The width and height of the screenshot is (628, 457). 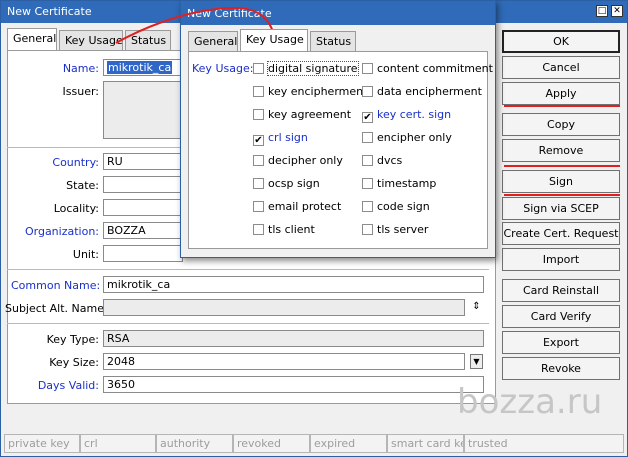 I want to click on locality-label: Locality:, so click(x=76, y=208).